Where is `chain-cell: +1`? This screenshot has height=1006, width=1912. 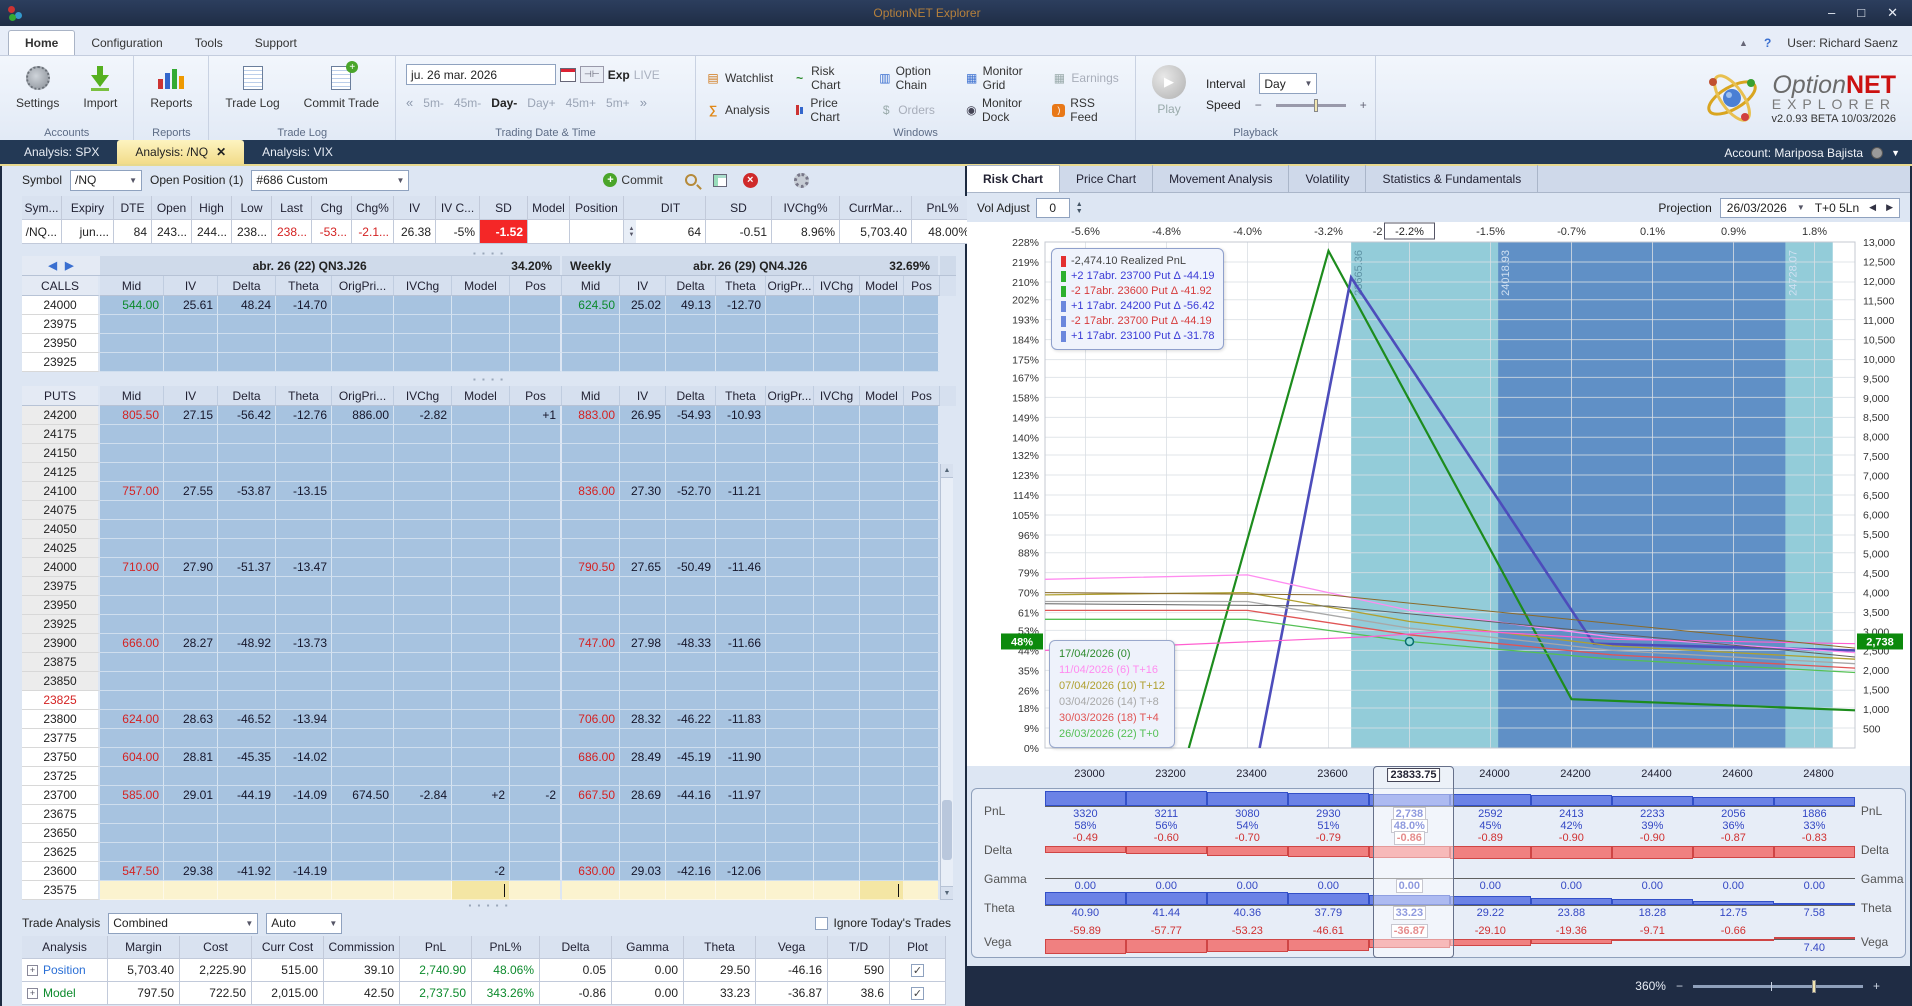 chain-cell: +1 is located at coordinates (536, 415).